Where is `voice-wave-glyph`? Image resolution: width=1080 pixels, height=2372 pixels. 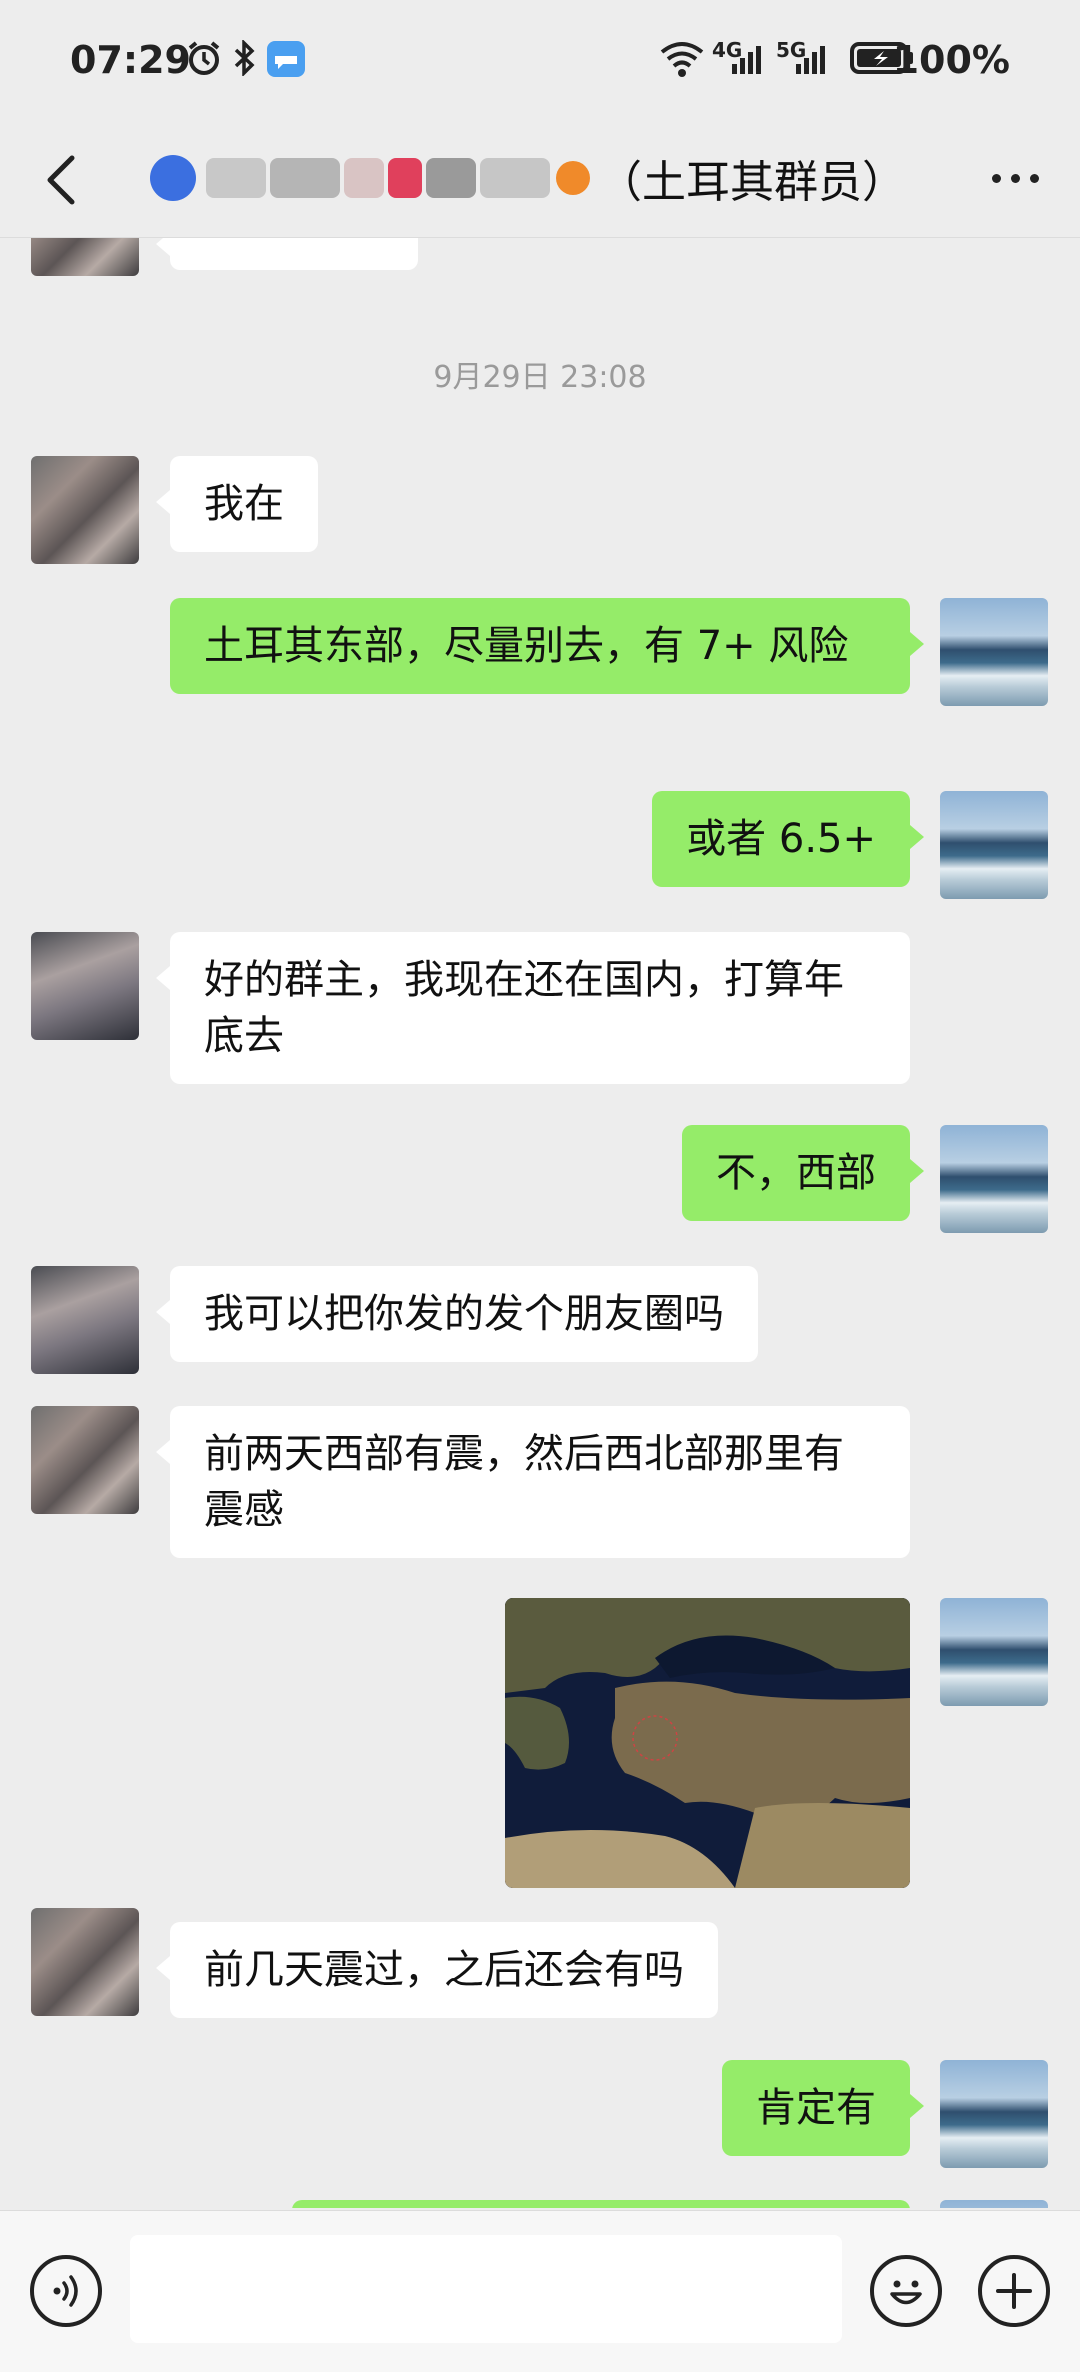 voice-wave-glyph is located at coordinates (65, 2291).